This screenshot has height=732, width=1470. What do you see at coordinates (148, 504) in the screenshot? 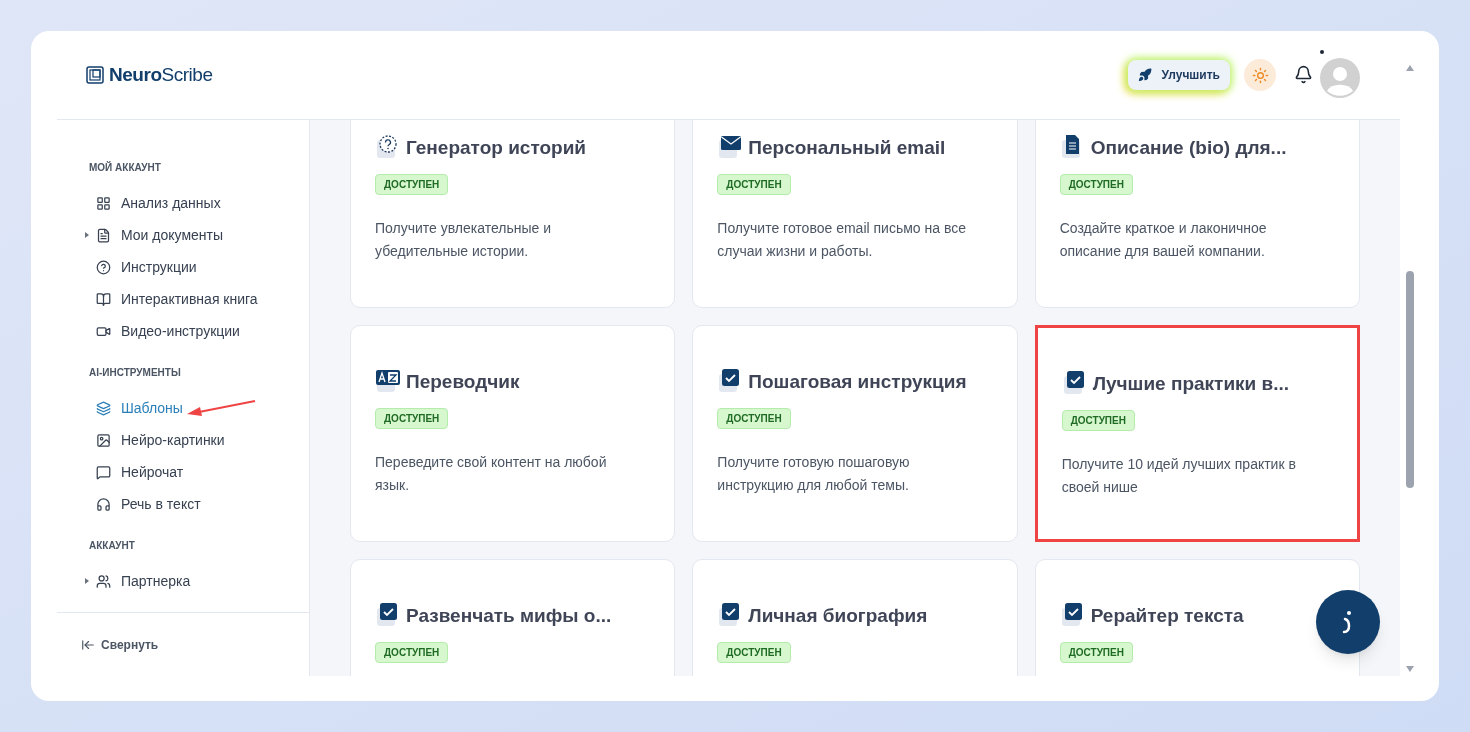
I see `sidebar-item: Речь в текст` at bounding box center [148, 504].